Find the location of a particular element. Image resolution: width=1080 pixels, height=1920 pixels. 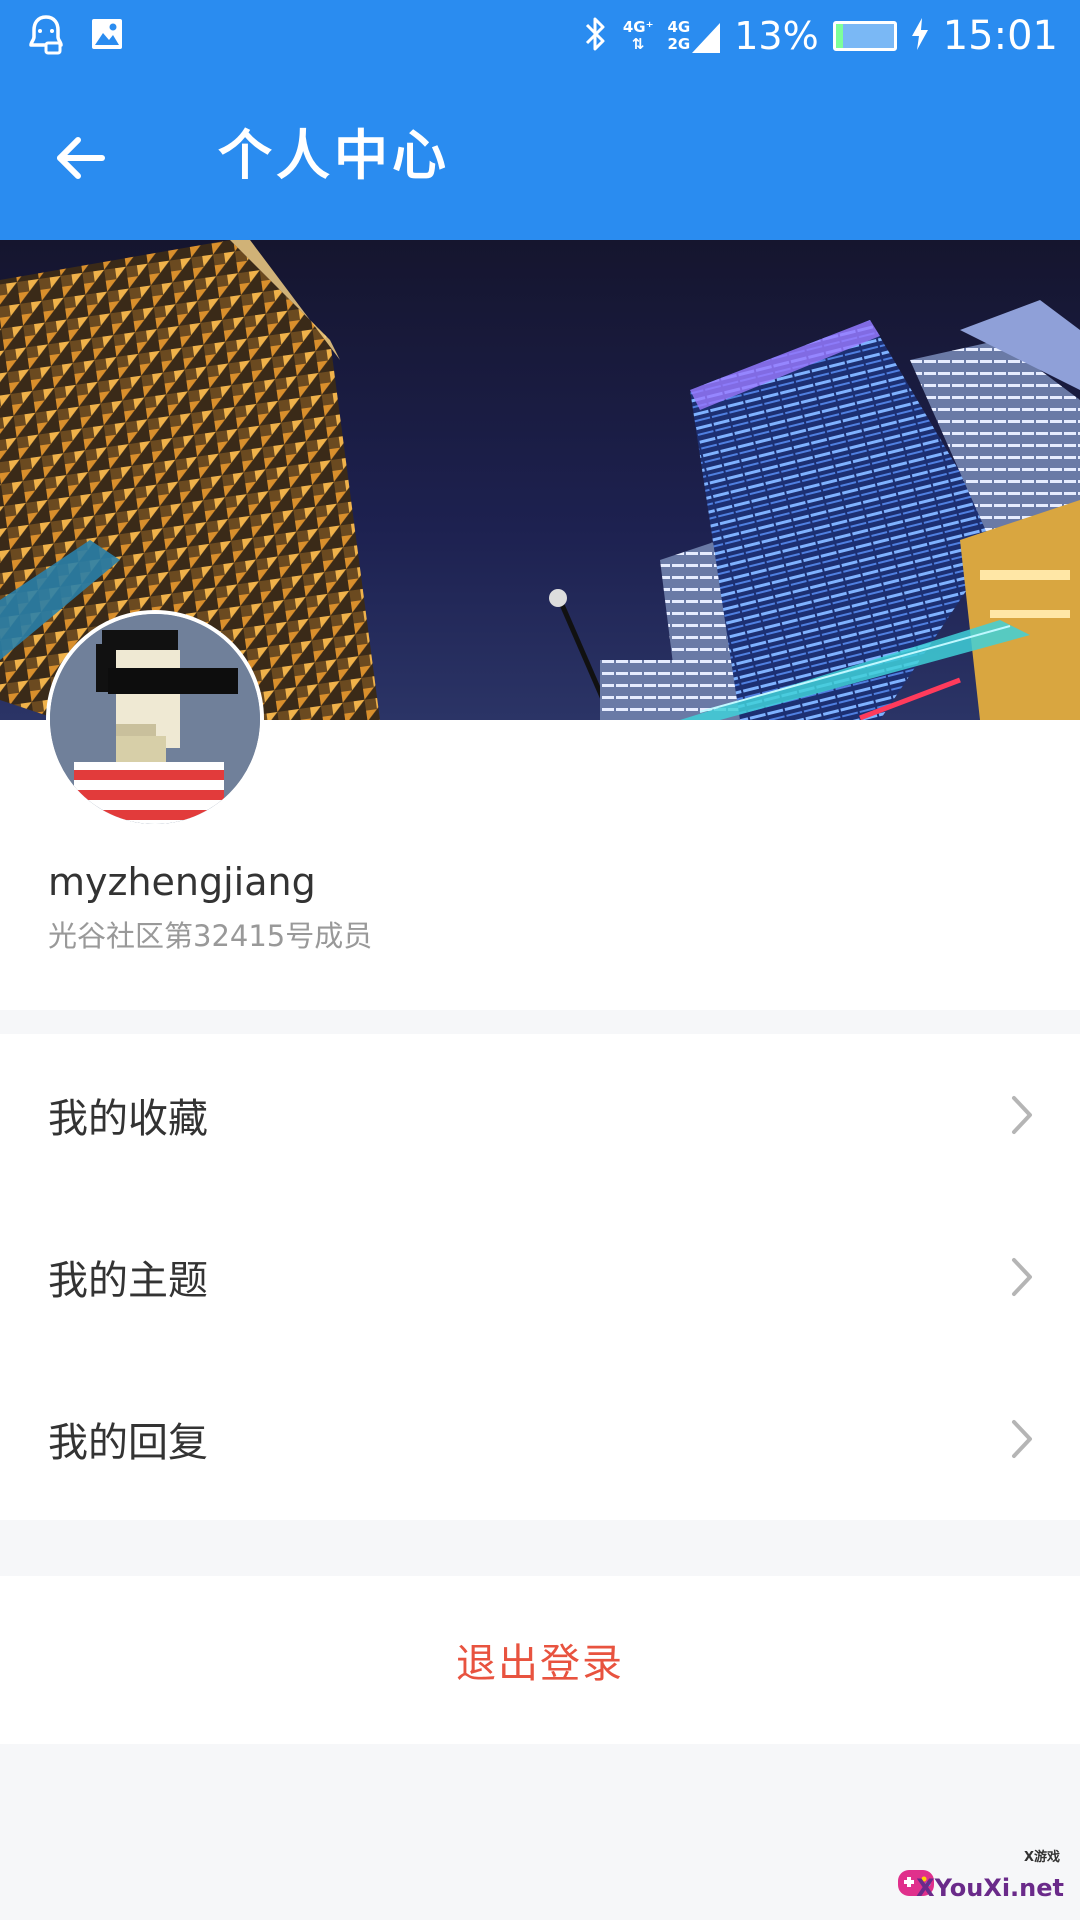

signal-4g-2g-icon: 4G 2G is located at coordinates (694, 36).